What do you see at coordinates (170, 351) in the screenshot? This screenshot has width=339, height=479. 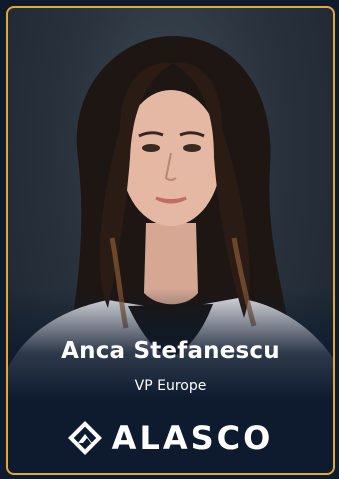 I see `person-name: Anca Stefanescu` at bounding box center [170, 351].